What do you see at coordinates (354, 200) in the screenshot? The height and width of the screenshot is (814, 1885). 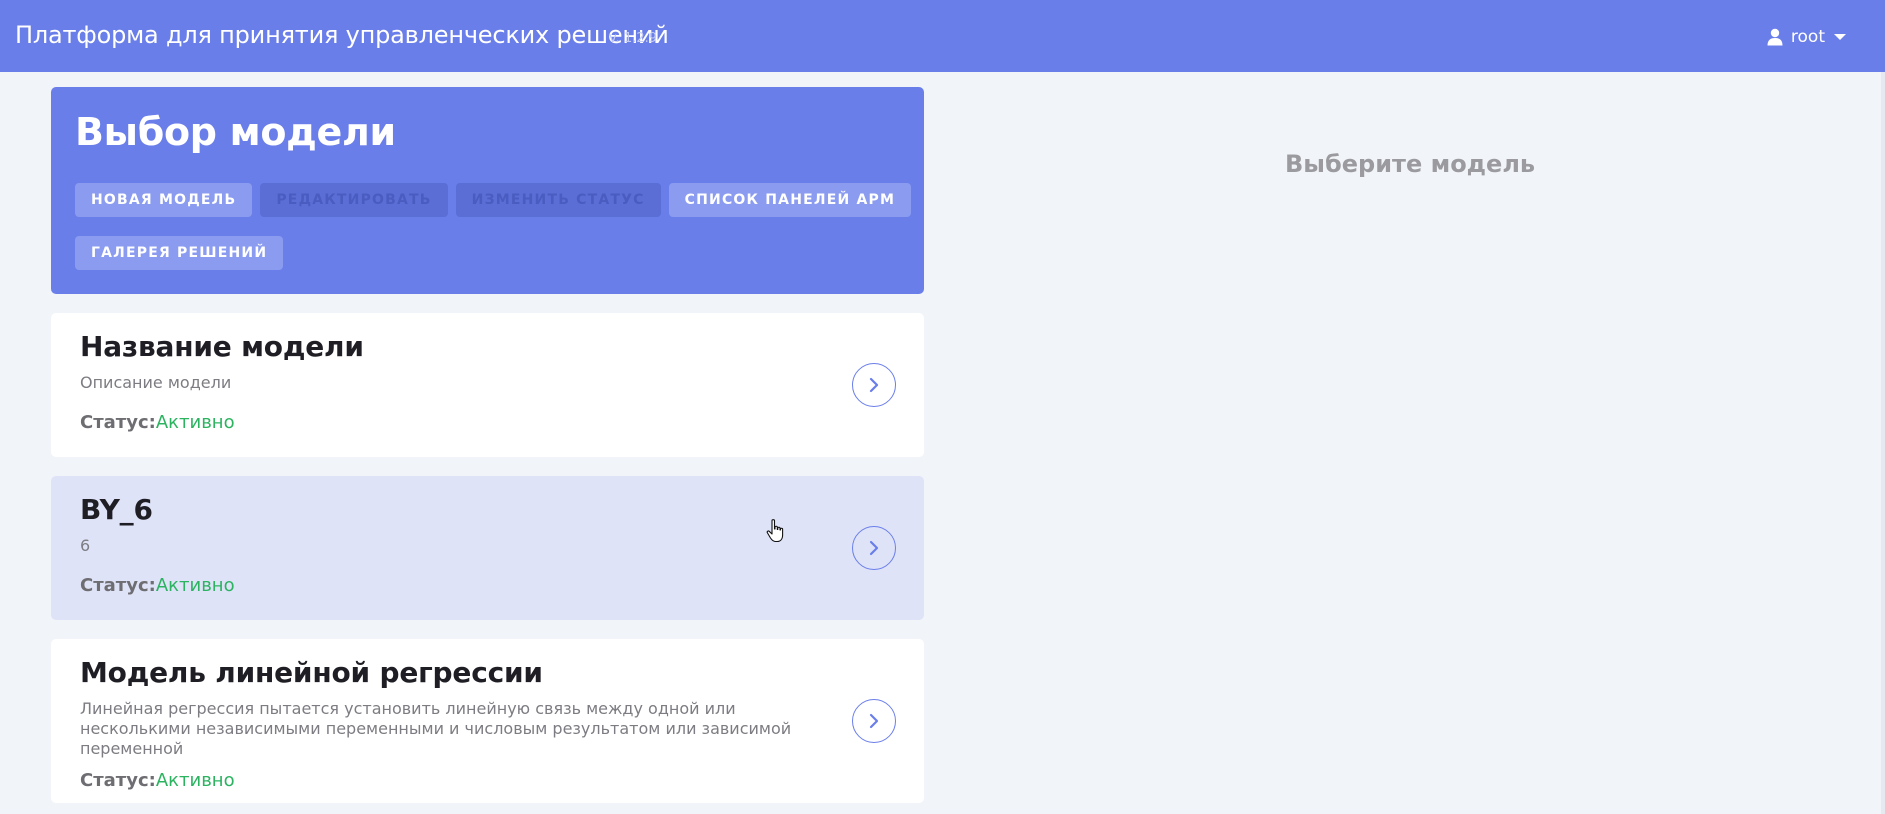 I see `edit-button: РЕДАКТИРОВАТЬ` at bounding box center [354, 200].